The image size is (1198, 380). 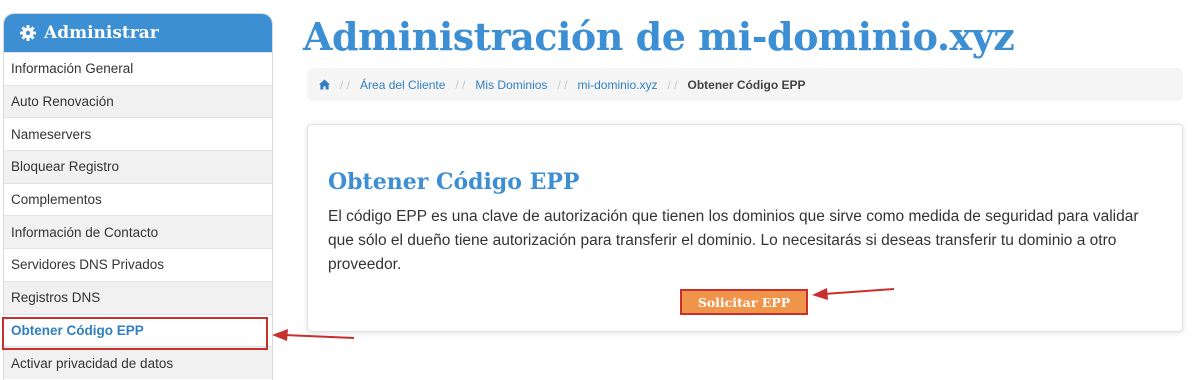 What do you see at coordinates (138, 101) in the screenshot?
I see `sidebar-item-auto-renovacion: Auto Renovación` at bounding box center [138, 101].